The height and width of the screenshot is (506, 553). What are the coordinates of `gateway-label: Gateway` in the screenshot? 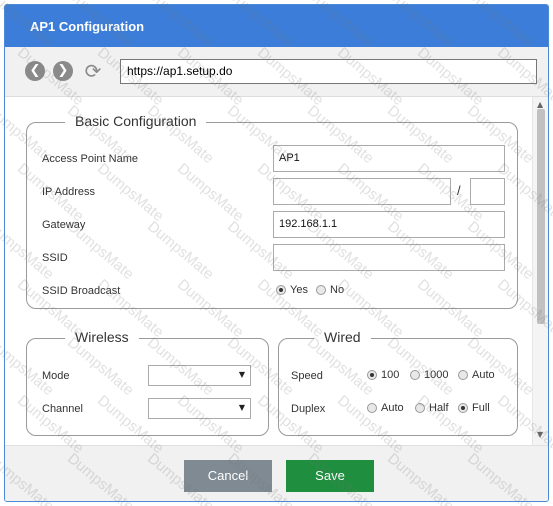 It's located at (64, 225).